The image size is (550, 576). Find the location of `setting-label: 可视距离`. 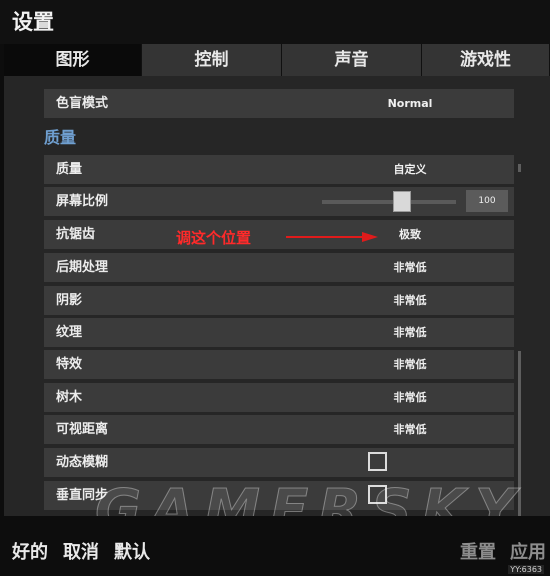

setting-label: 可视距离 is located at coordinates (82, 429).